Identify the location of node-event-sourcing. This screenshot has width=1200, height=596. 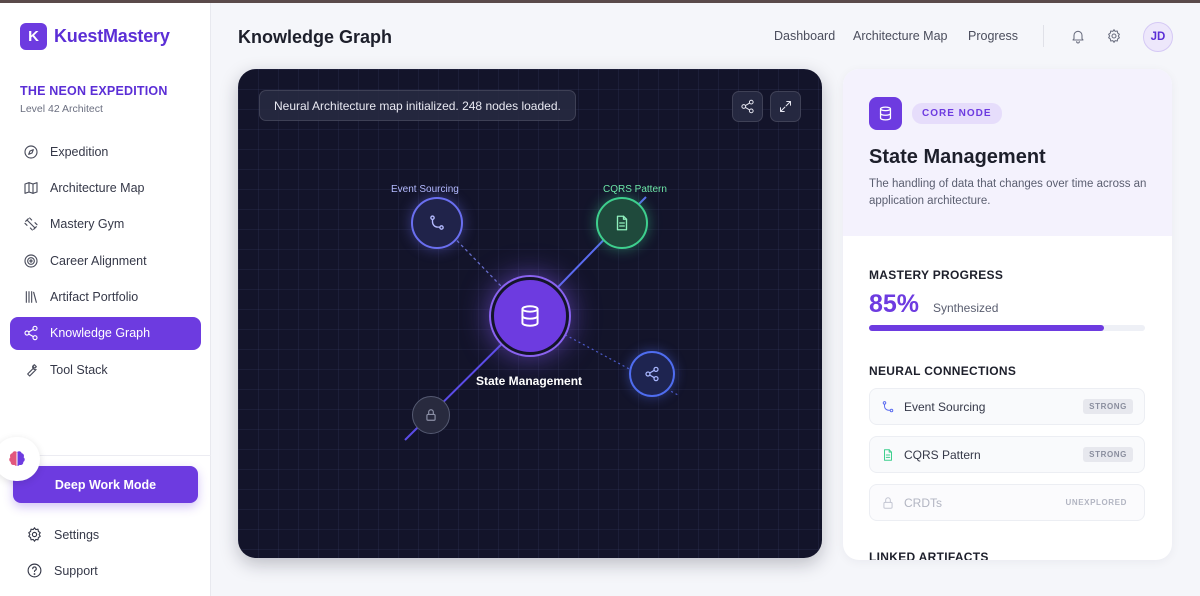
(437, 223).